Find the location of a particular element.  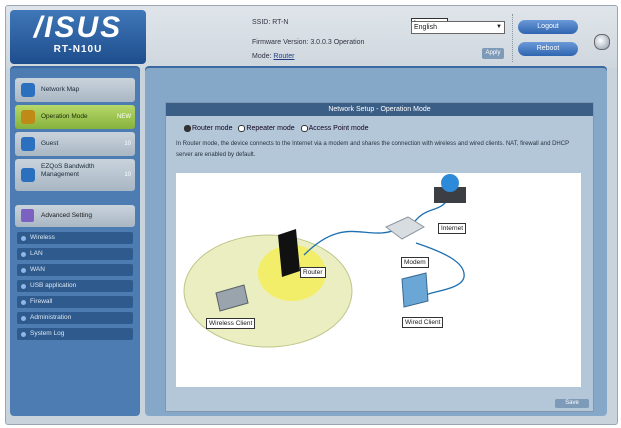

sidebar-item-system-log: System Log is located at coordinates (75, 334).